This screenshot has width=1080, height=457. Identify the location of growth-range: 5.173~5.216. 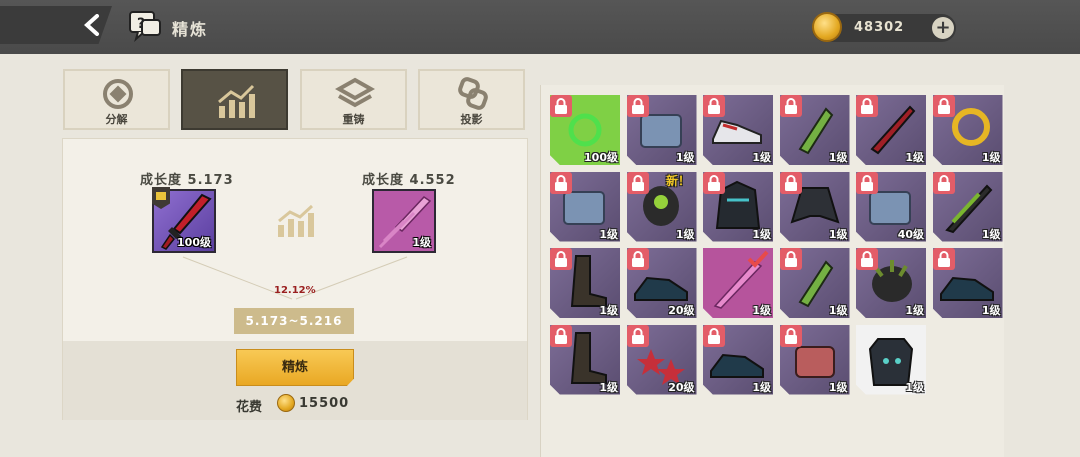
(294, 321).